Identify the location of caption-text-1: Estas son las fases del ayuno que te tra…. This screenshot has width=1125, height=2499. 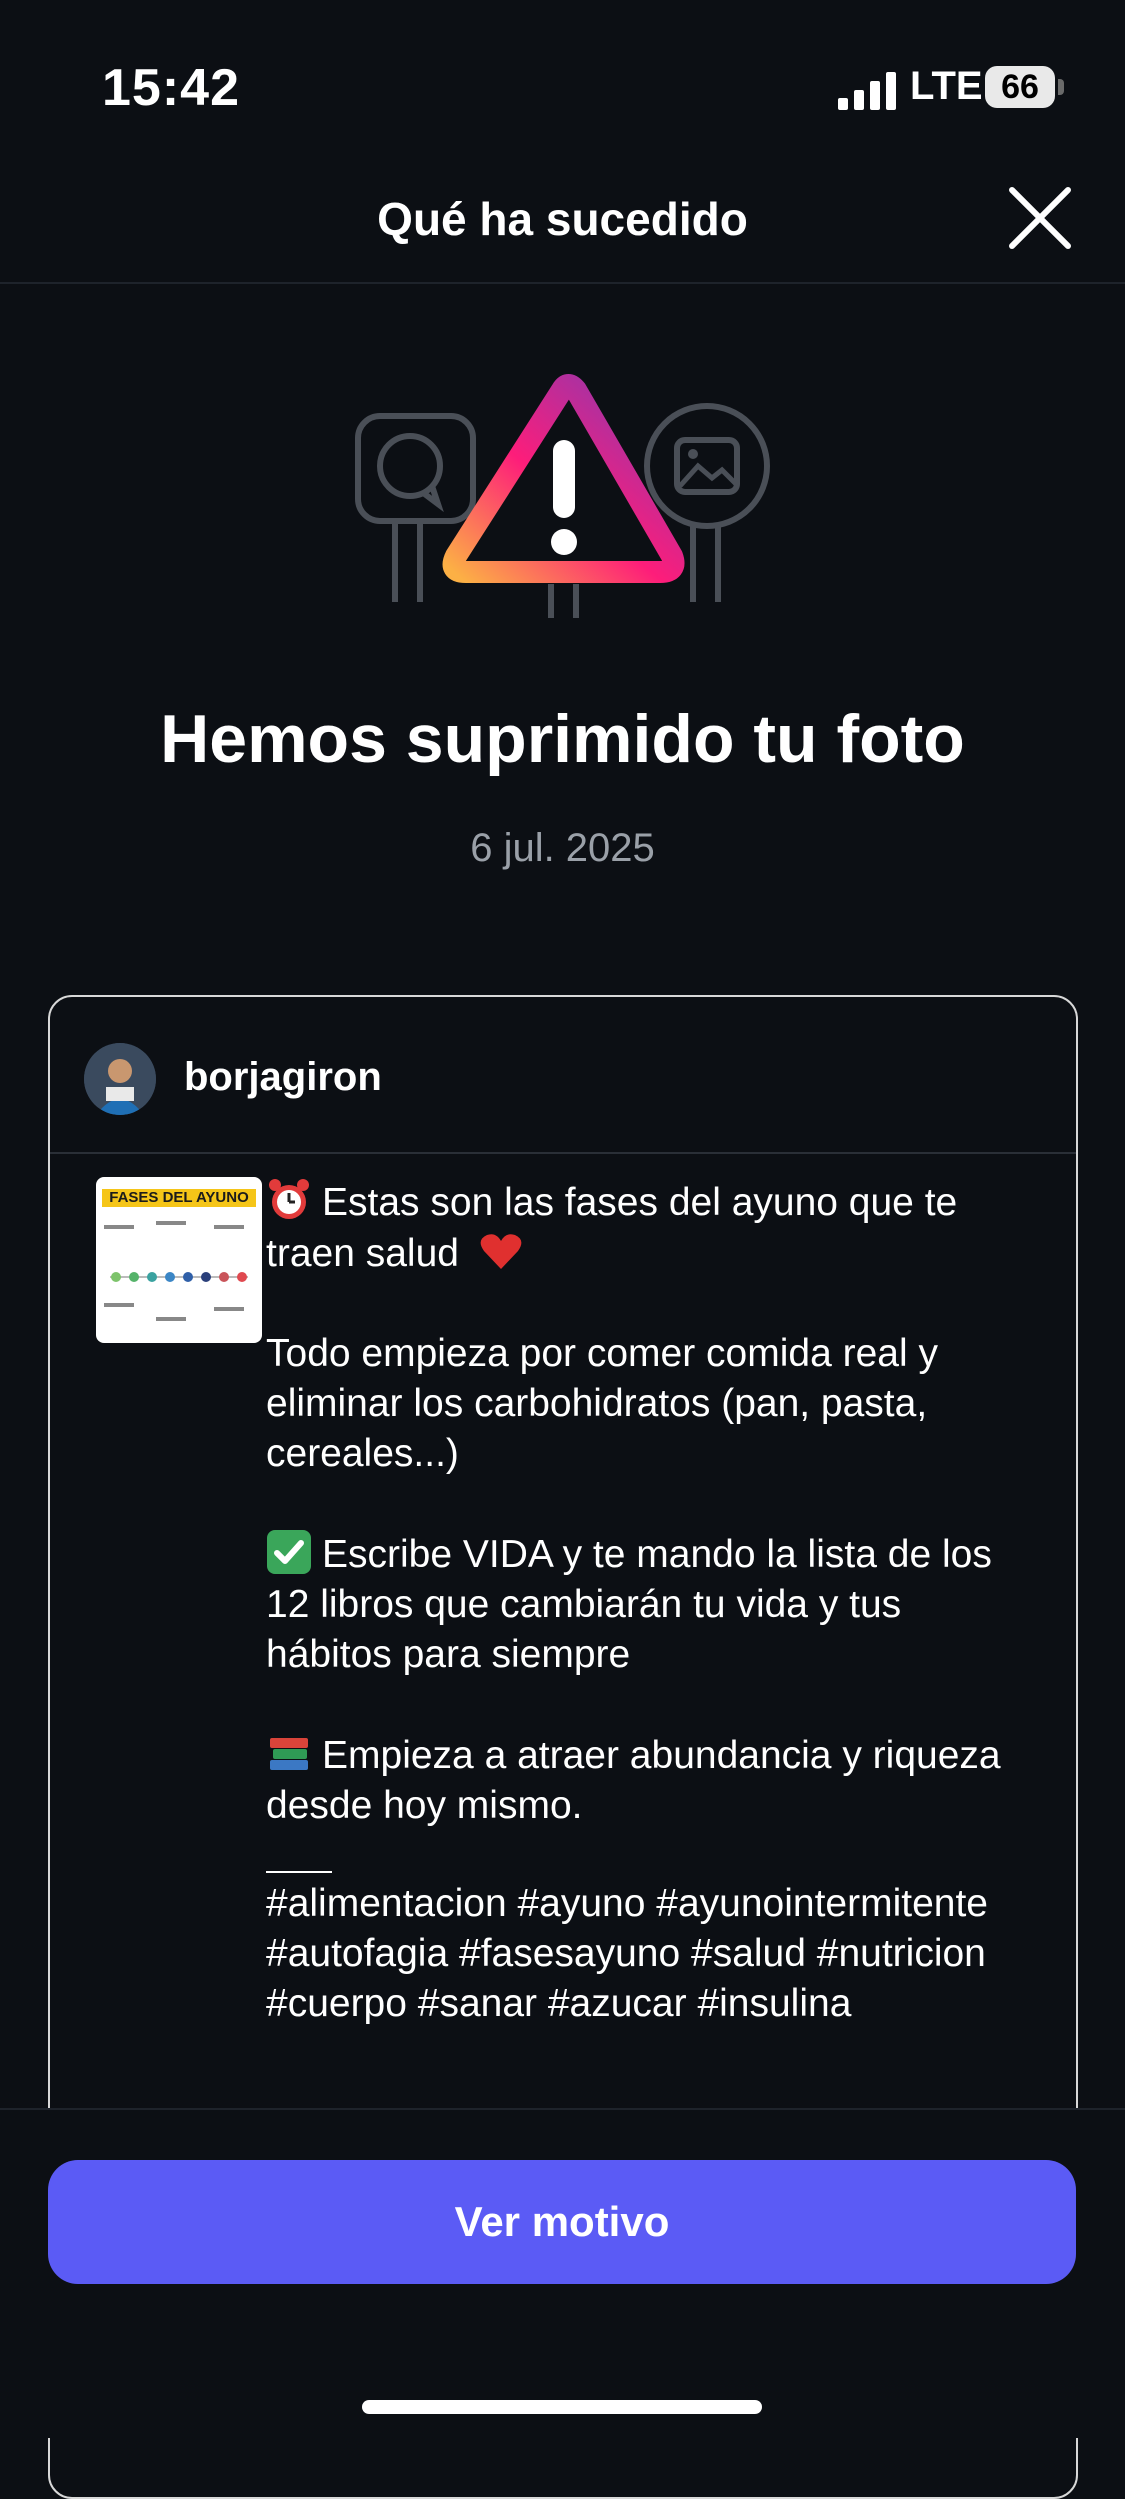
(612, 1228).